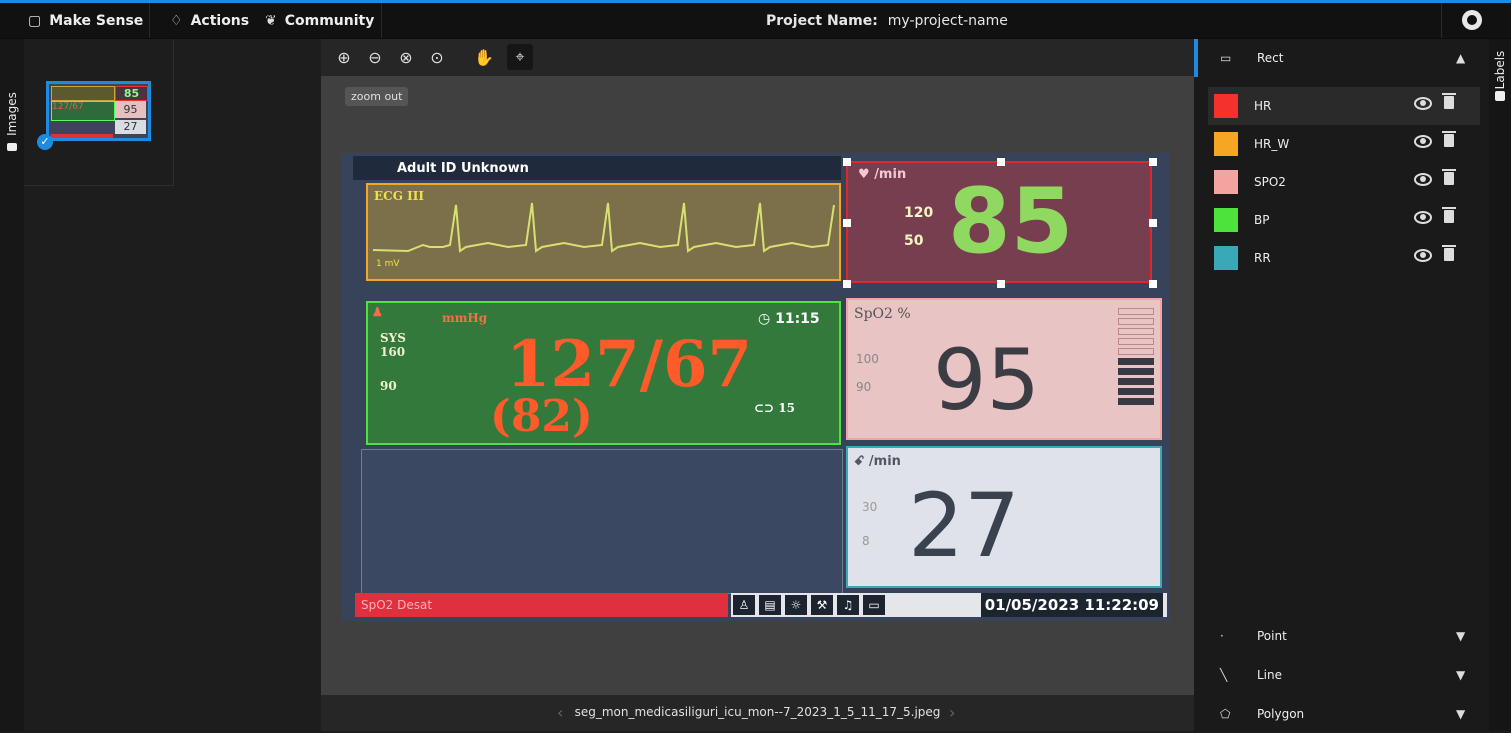 This screenshot has height=733, width=1511. Describe the element at coordinates (85, 20) in the screenshot. I see `app-title: ▢ Make Sense` at that location.